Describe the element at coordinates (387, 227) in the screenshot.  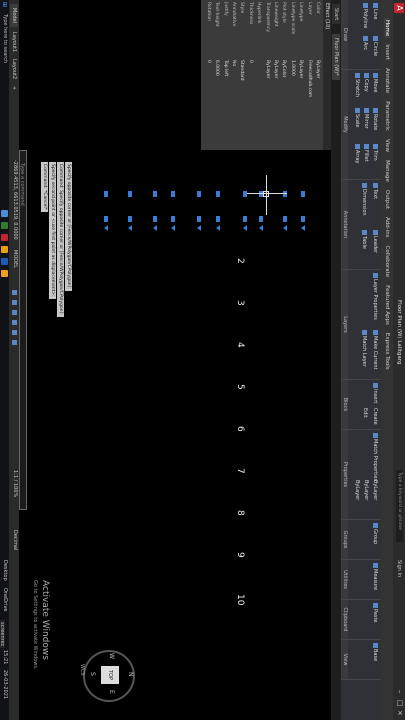
I see `tab-add-ins: Add-ins` at that location.